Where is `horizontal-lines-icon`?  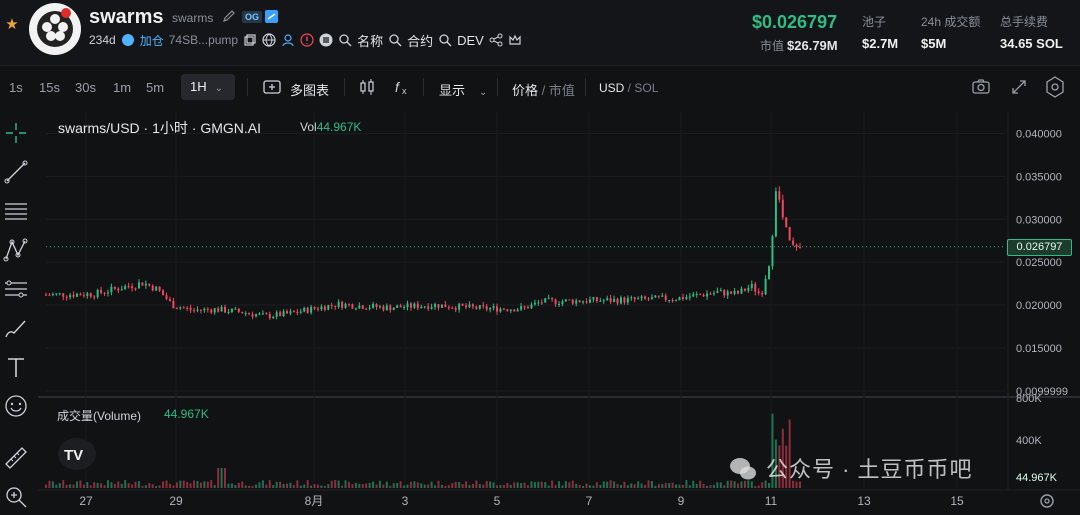 horizontal-lines-icon is located at coordinates (16, 211).